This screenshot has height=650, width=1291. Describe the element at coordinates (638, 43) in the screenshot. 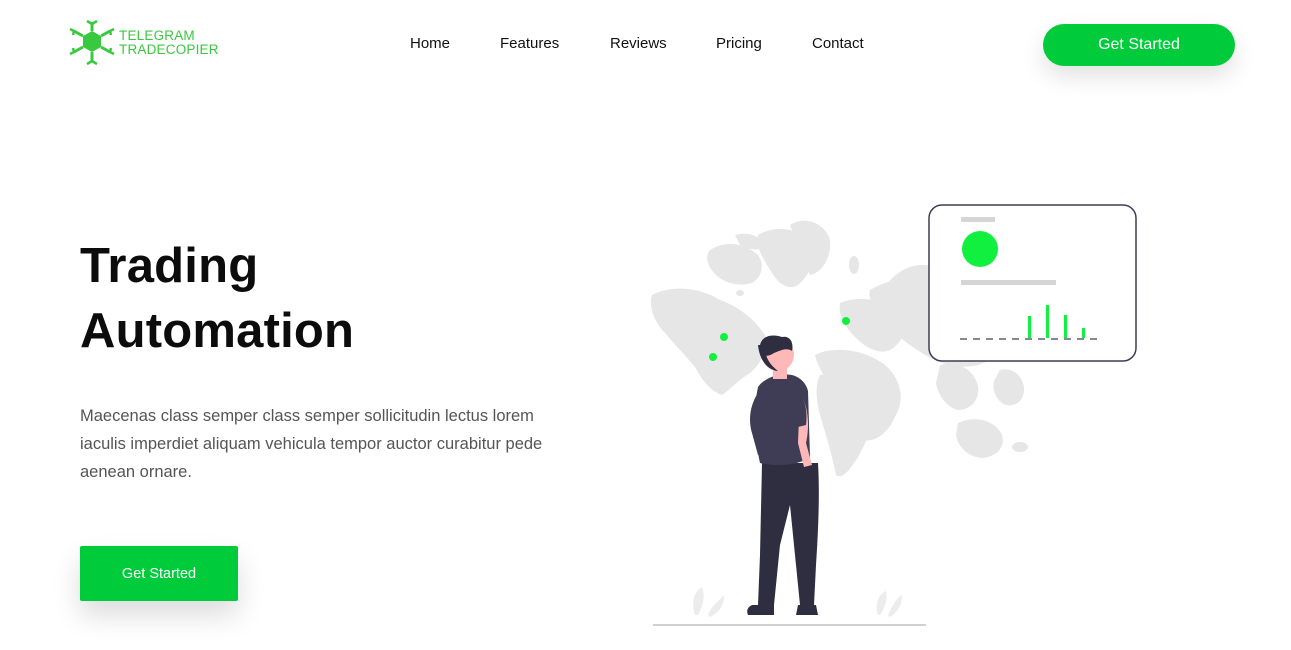

I see `nav-link-reviews: Reviews` at that location.